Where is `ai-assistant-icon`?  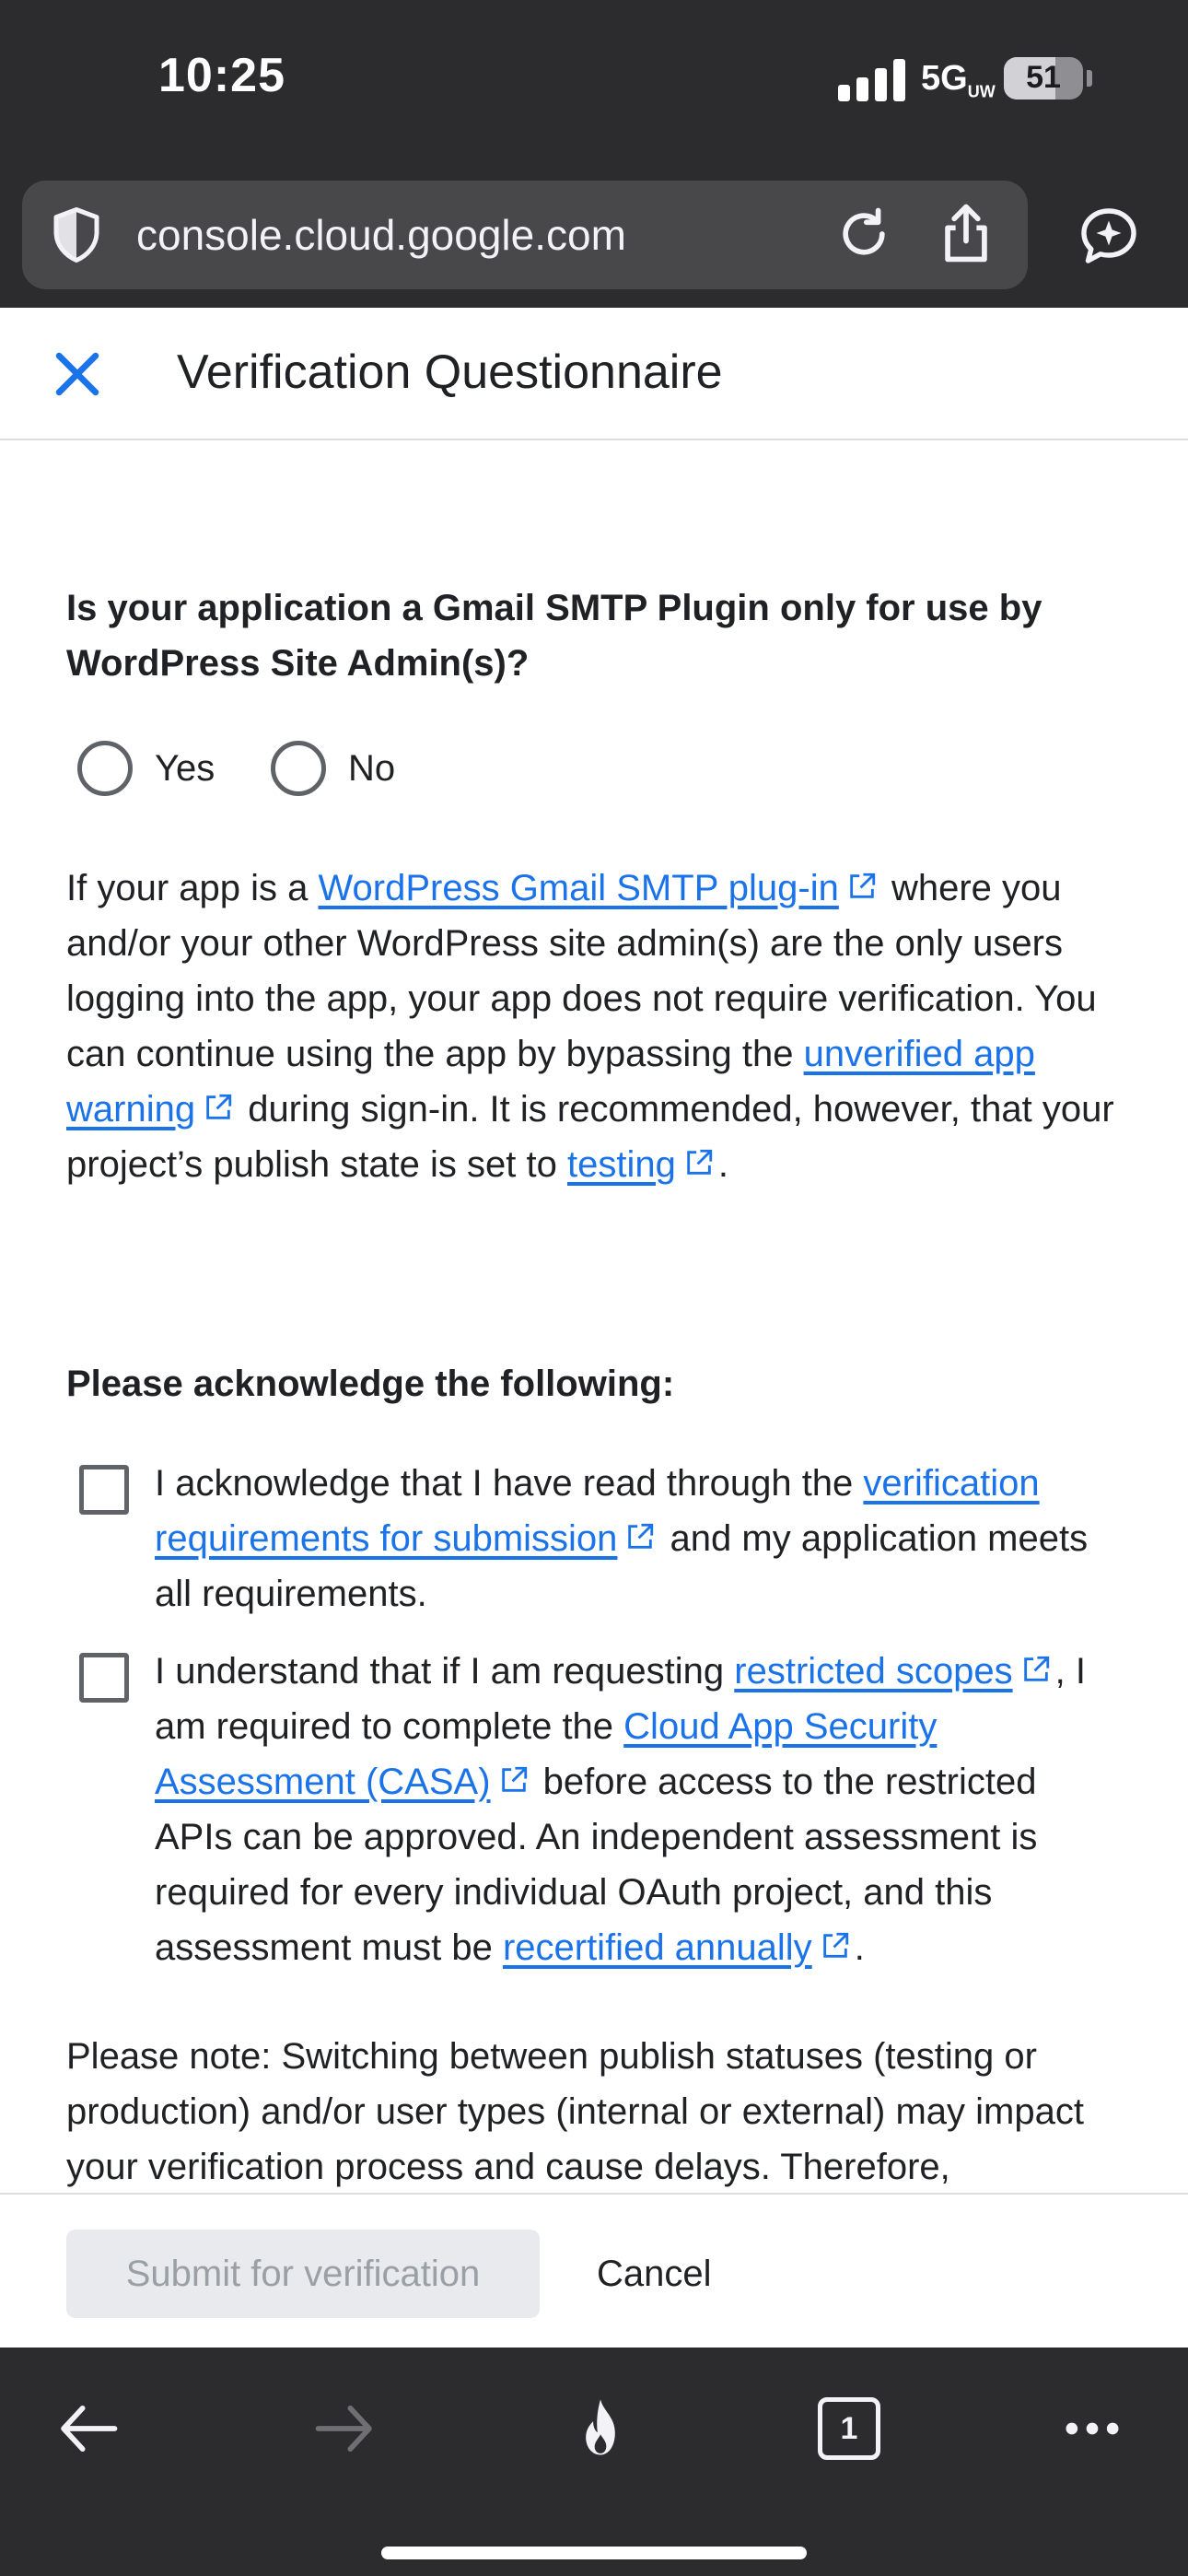
ai-assistant-icon is located at coordinates (1109, 236).